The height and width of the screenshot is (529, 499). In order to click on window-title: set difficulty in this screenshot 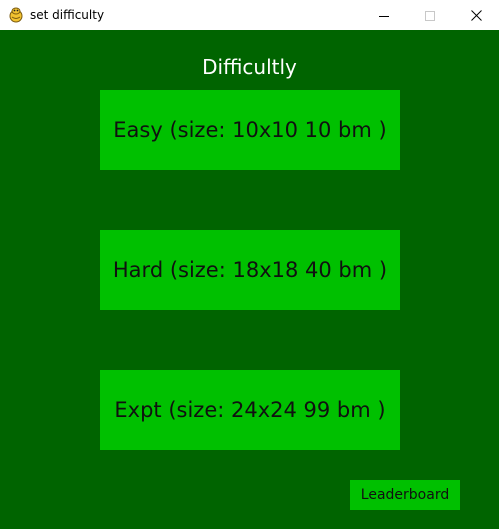, I will do `click(67, 15)`.